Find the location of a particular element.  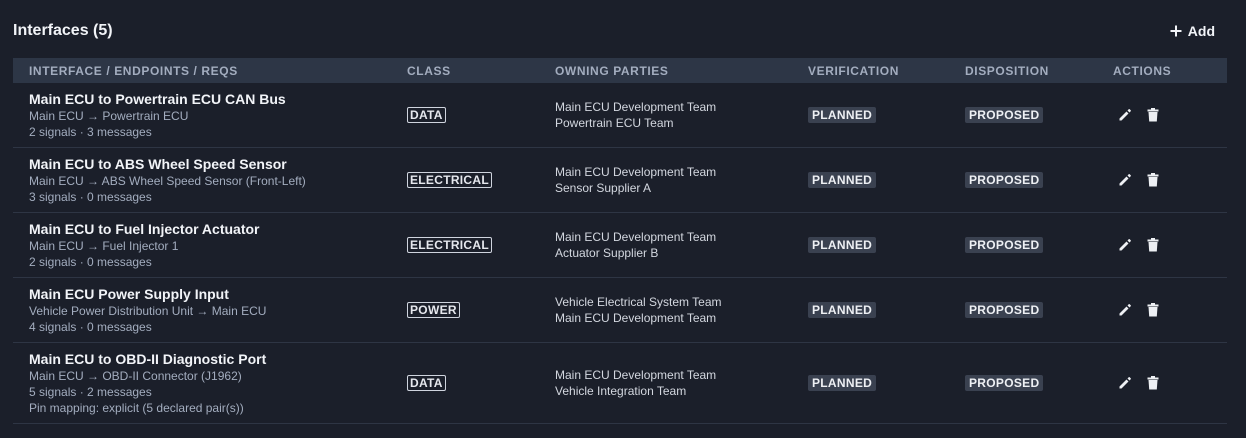

column-header-verification: VERIFICATION is located at coordinates (853, 70).